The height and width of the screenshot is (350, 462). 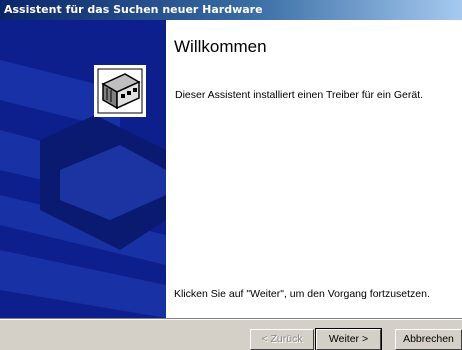 I want to click on hardware-card-icon, so click(x=120, y=91).